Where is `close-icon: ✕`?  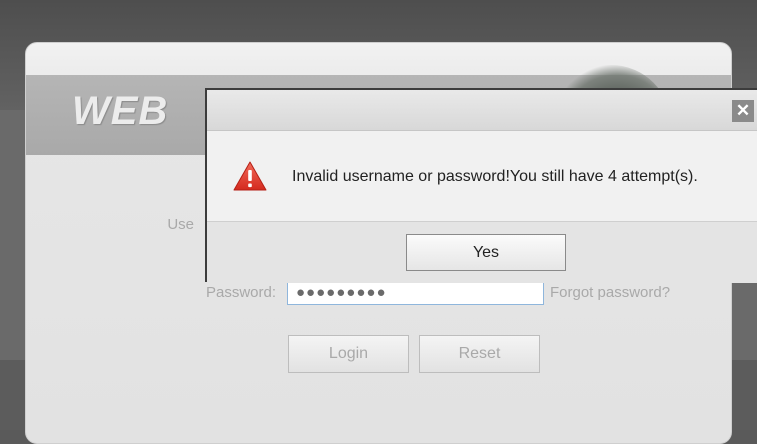 close-icon: ✕ is located at coordinates (743, 111).